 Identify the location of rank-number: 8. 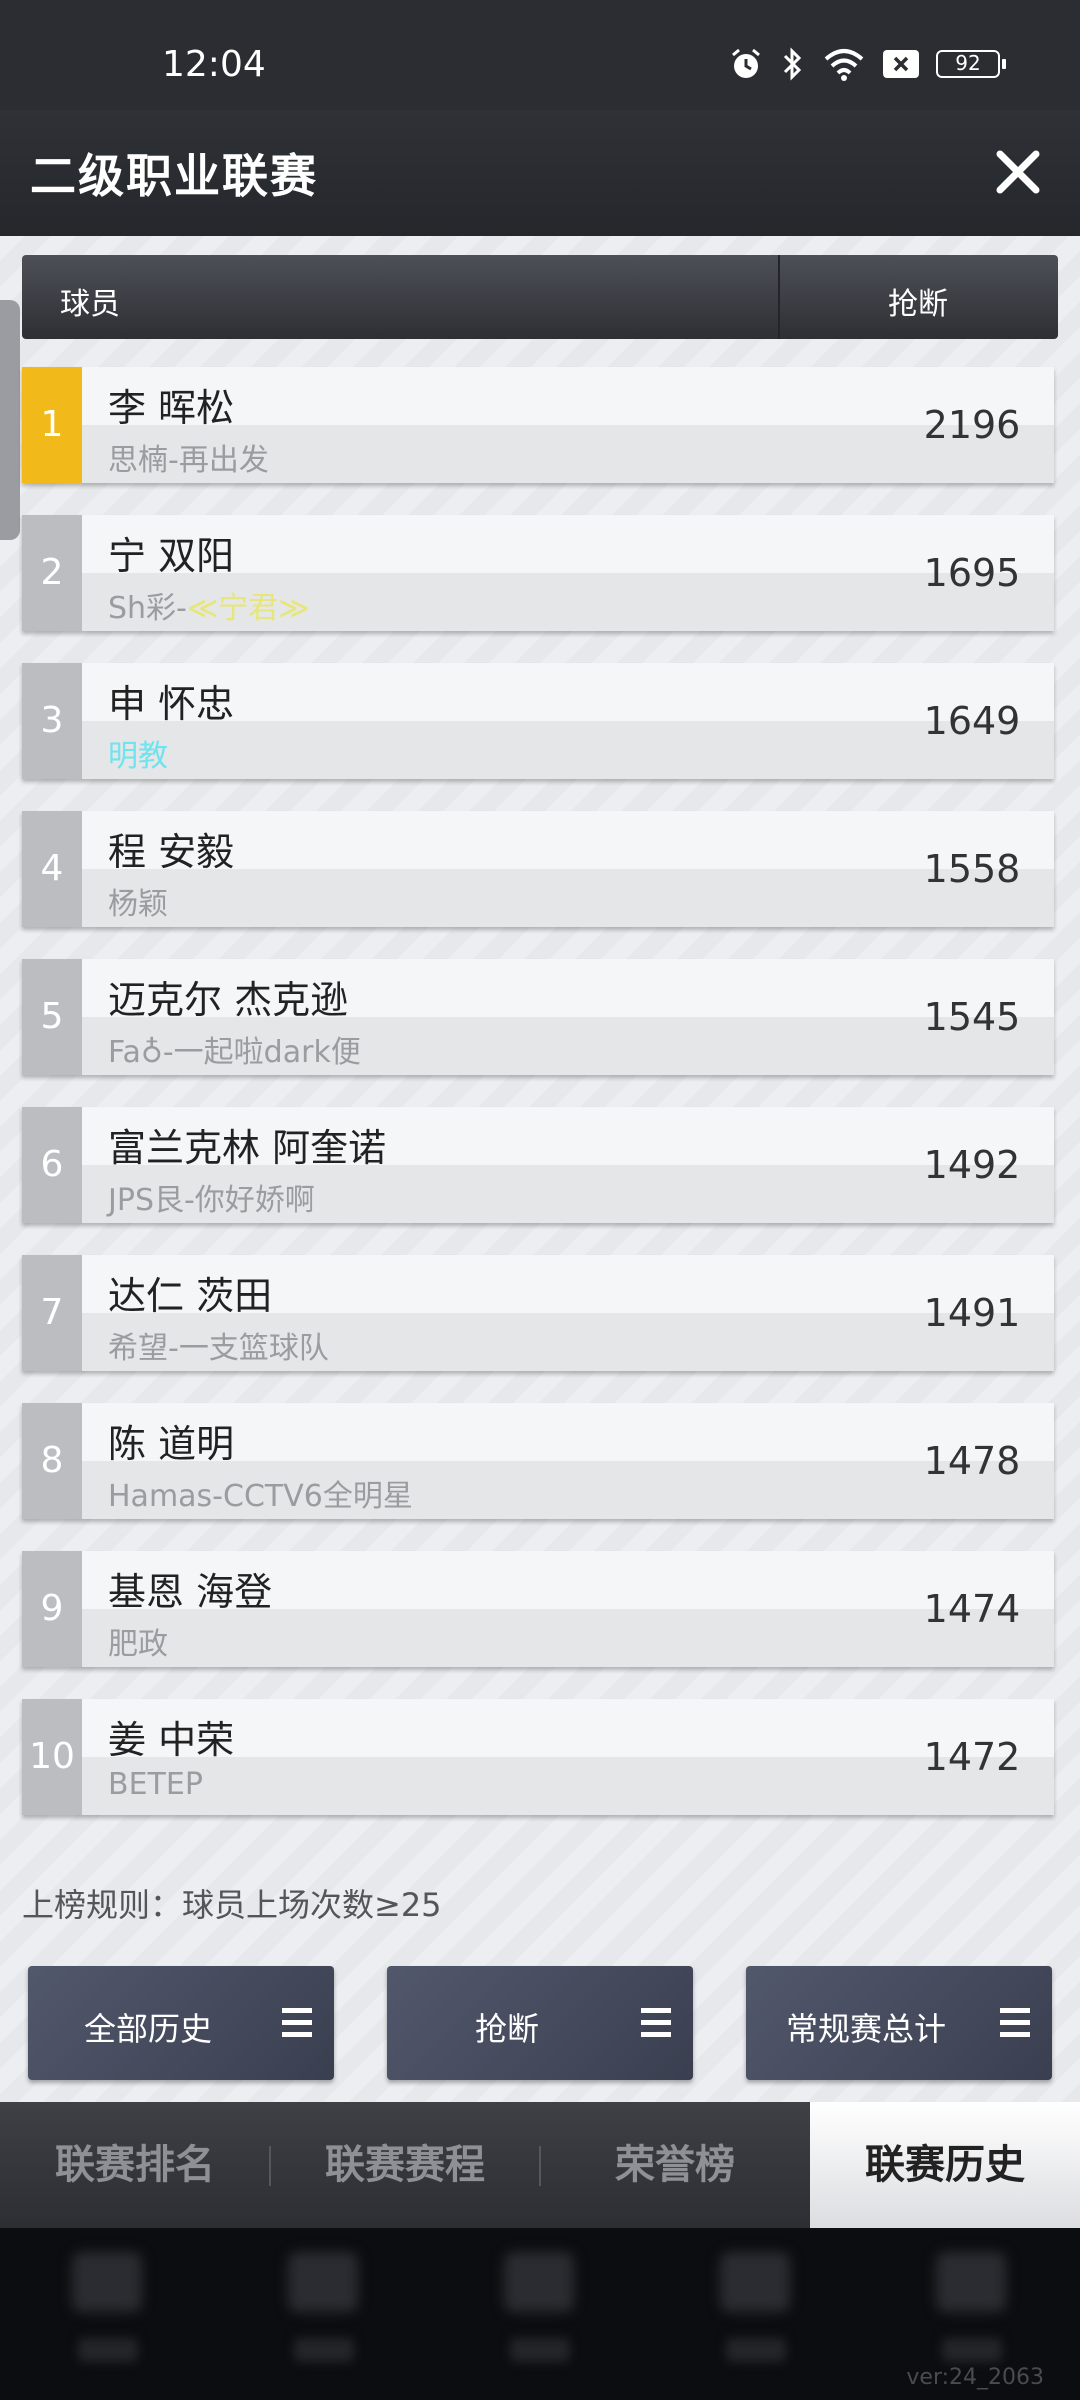
(52, 1461).